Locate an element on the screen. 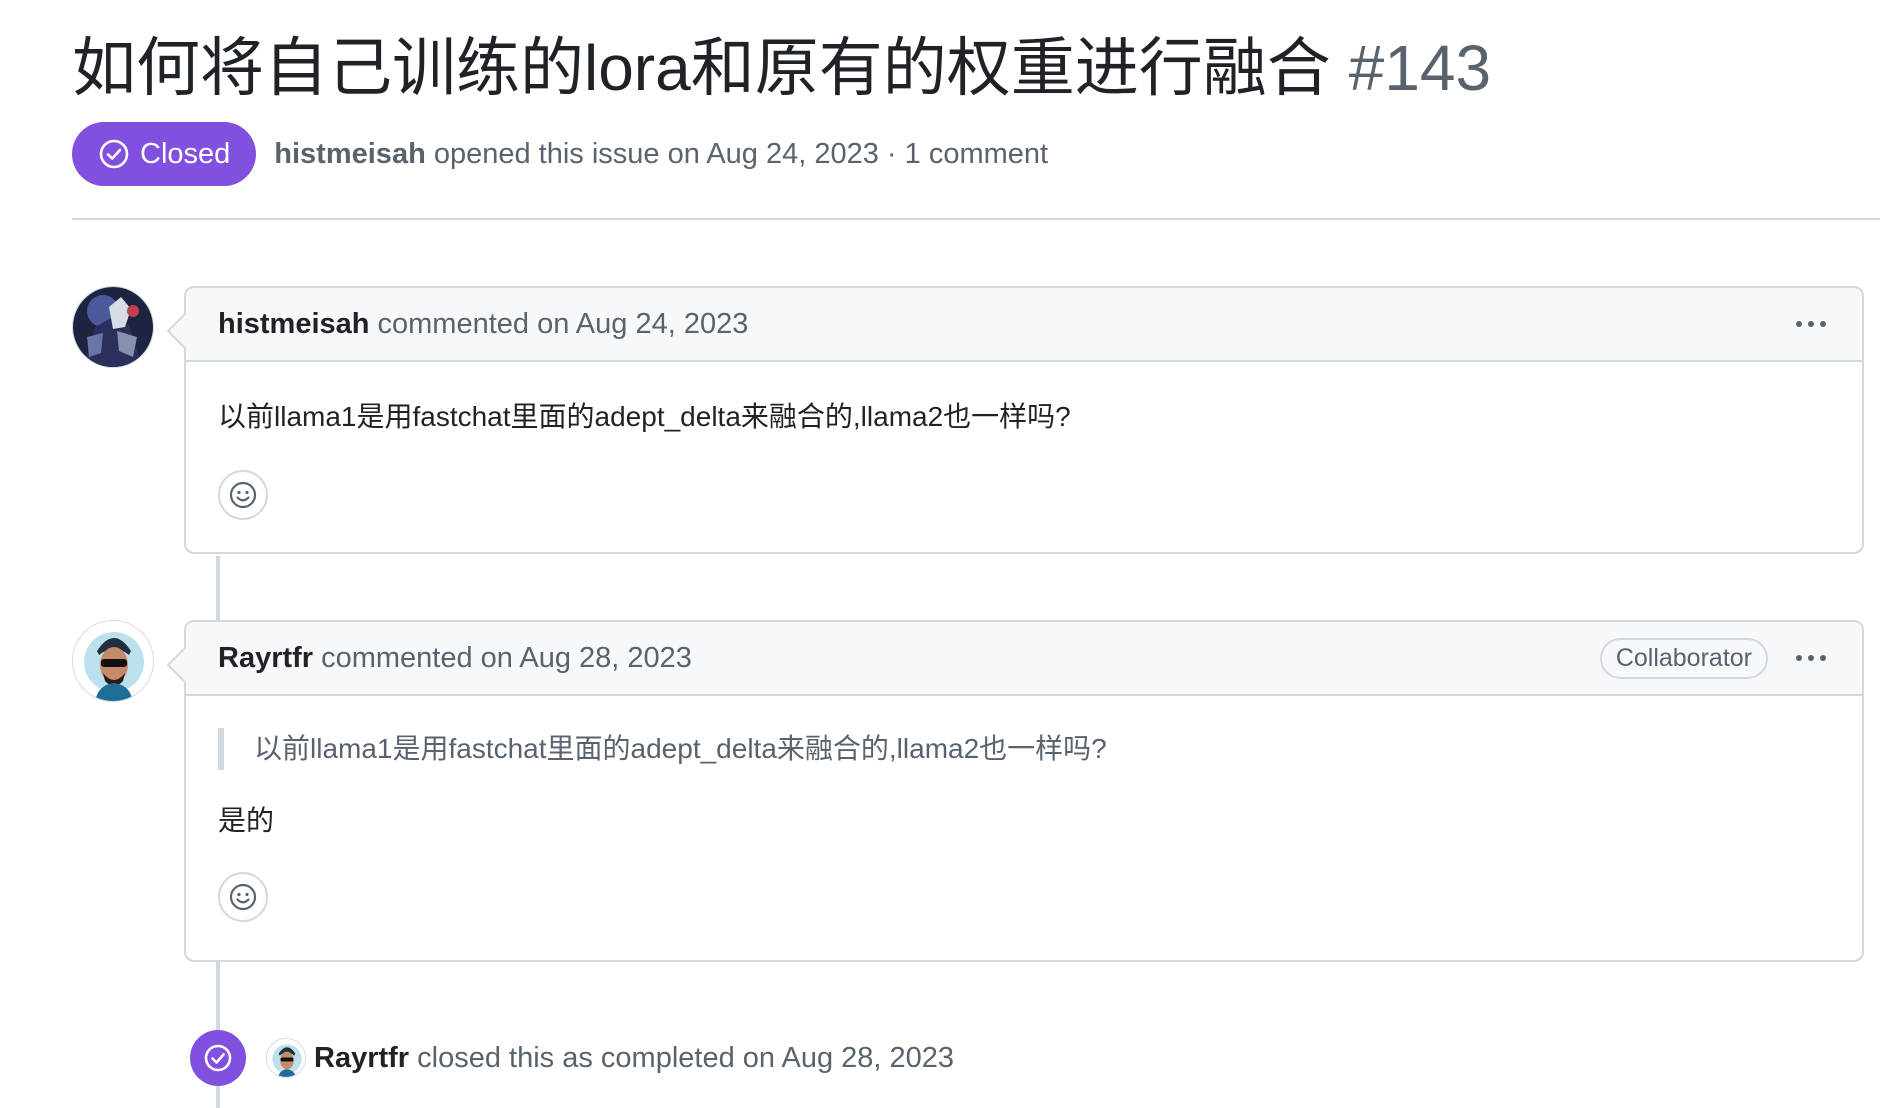 The image size is (1880, 1108). state-label: Closed is located at coordinates (185, 153).